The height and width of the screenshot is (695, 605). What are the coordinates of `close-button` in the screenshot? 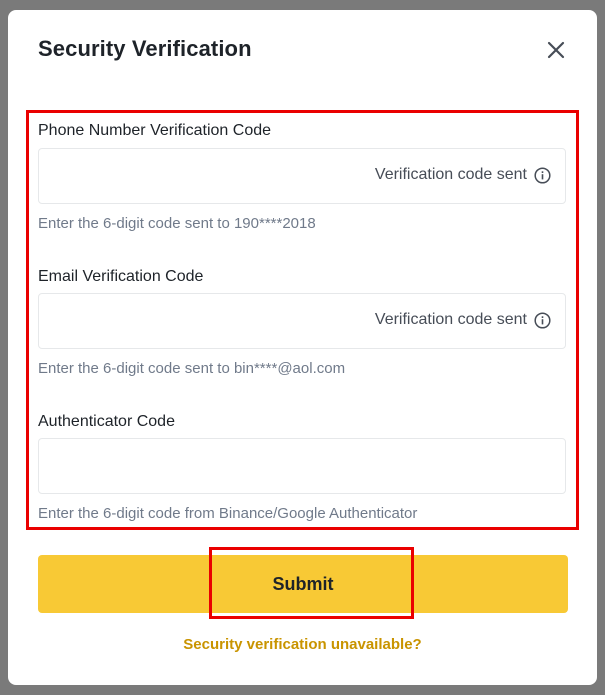 It's located at (556, 50).